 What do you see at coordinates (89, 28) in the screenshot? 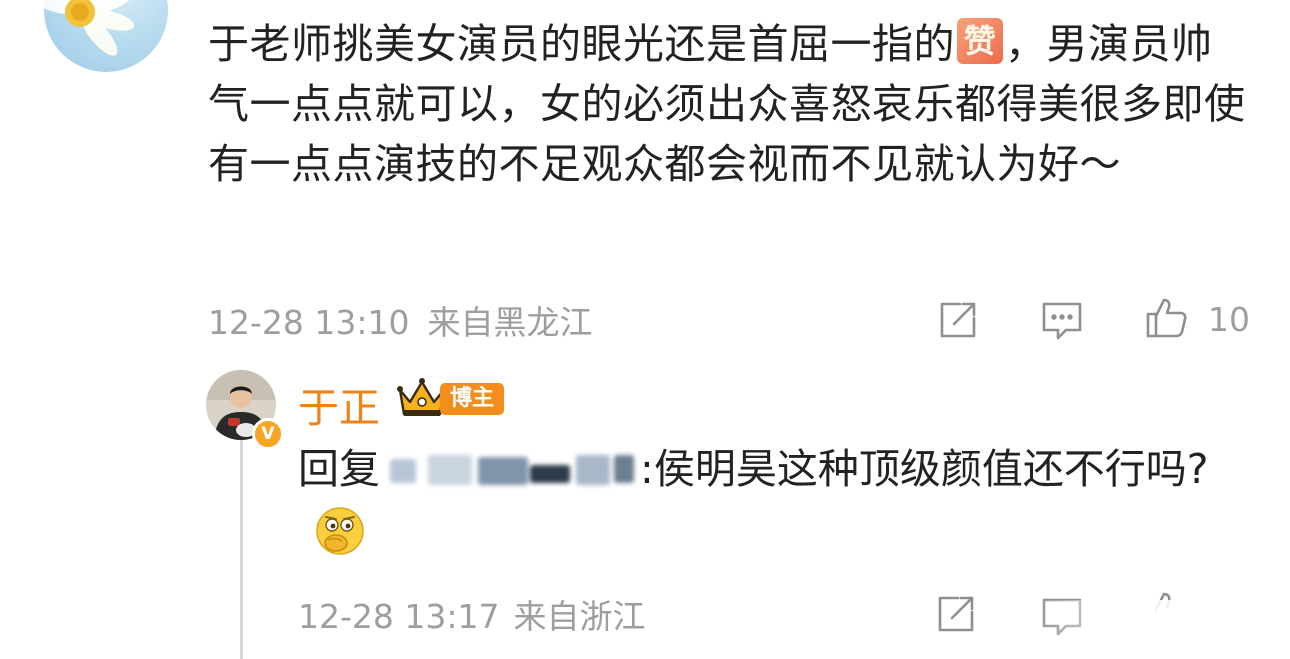
I see `daisy-avatar-icon` at bounding box center [89, 28].